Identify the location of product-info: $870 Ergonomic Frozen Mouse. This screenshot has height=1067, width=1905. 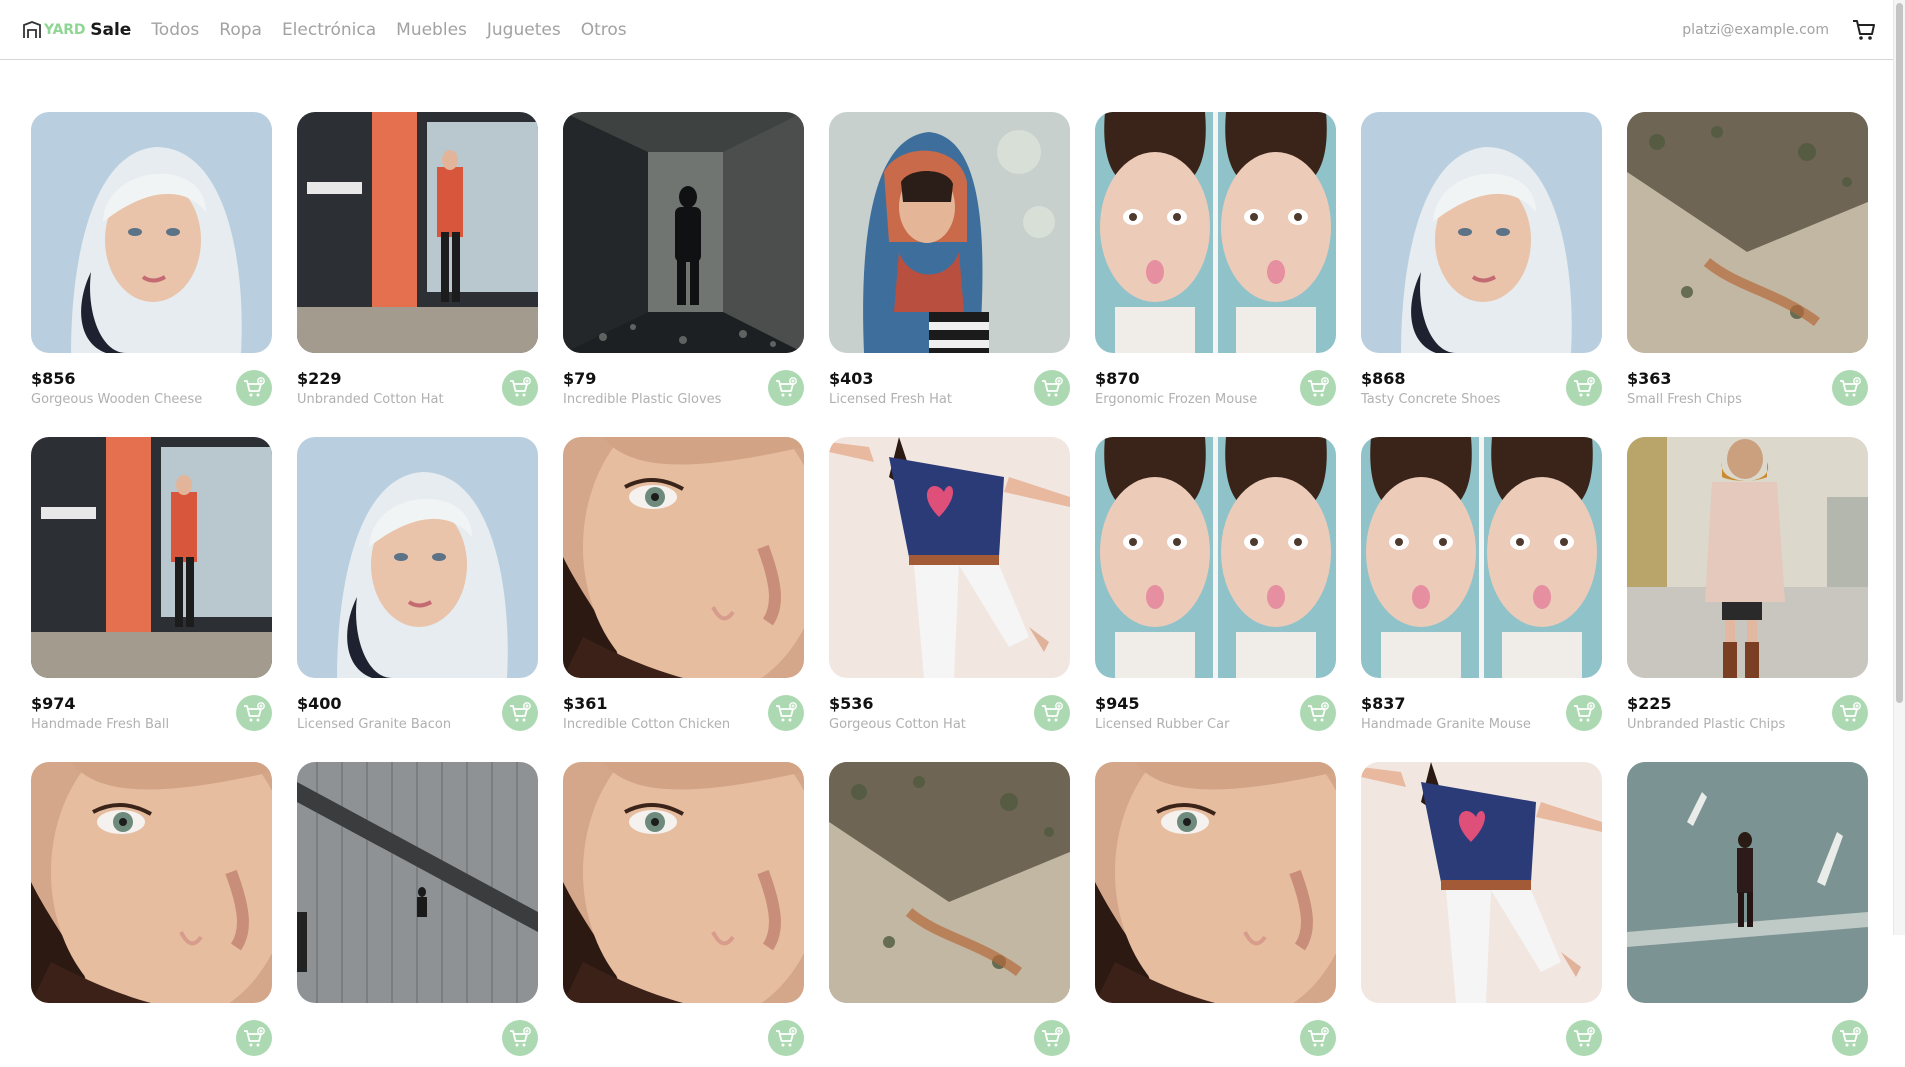
(1215, 388).